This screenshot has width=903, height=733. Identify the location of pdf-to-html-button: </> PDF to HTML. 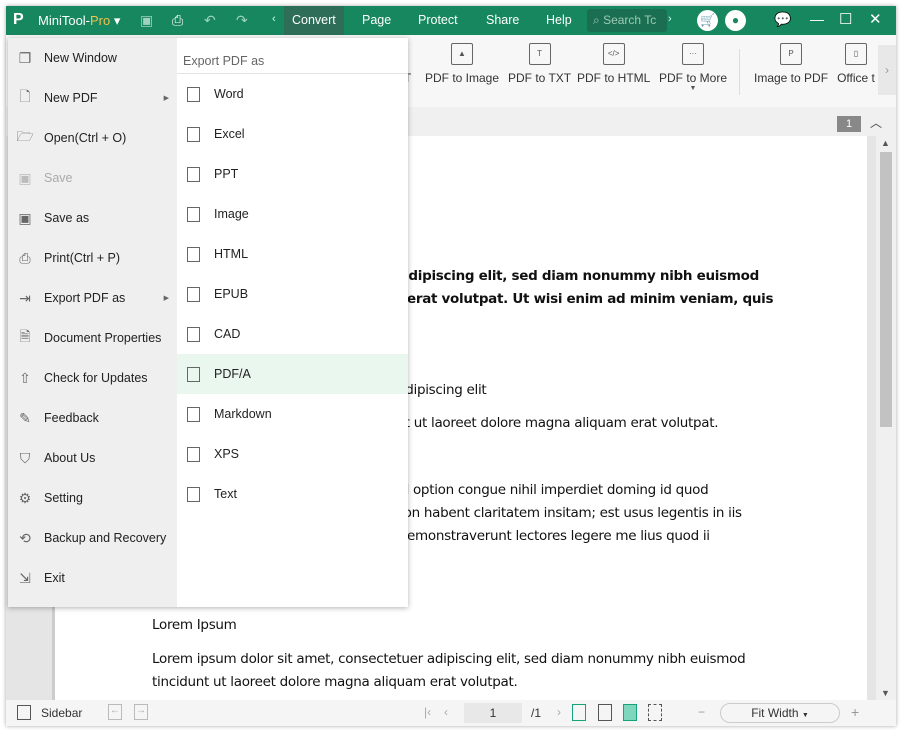
(613, 64).